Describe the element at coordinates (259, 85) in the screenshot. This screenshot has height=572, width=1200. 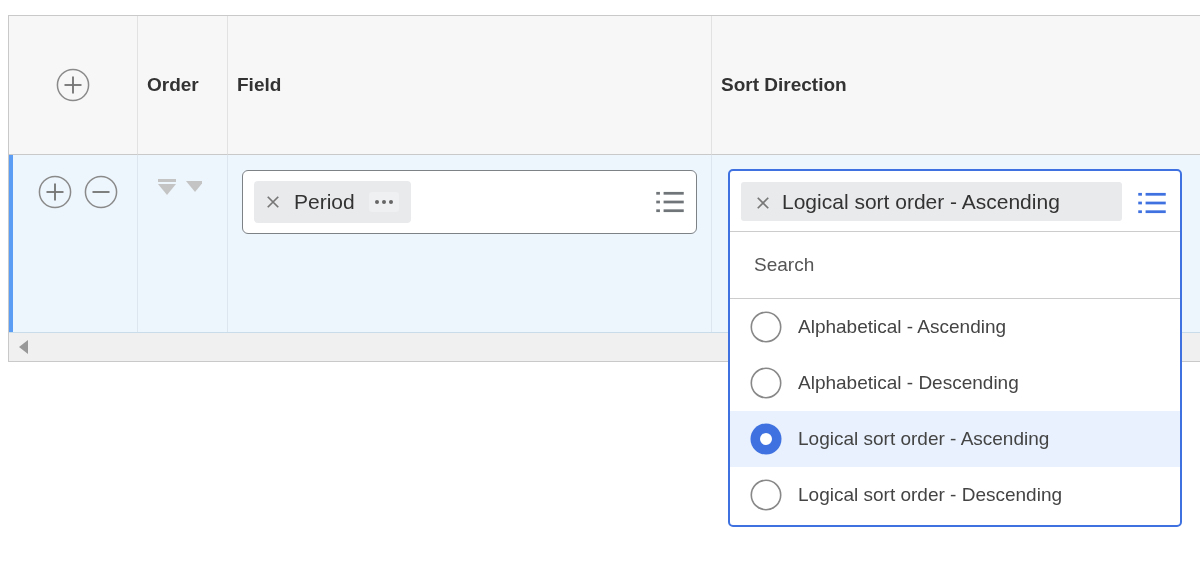
I see `column-header: Field` at that location.